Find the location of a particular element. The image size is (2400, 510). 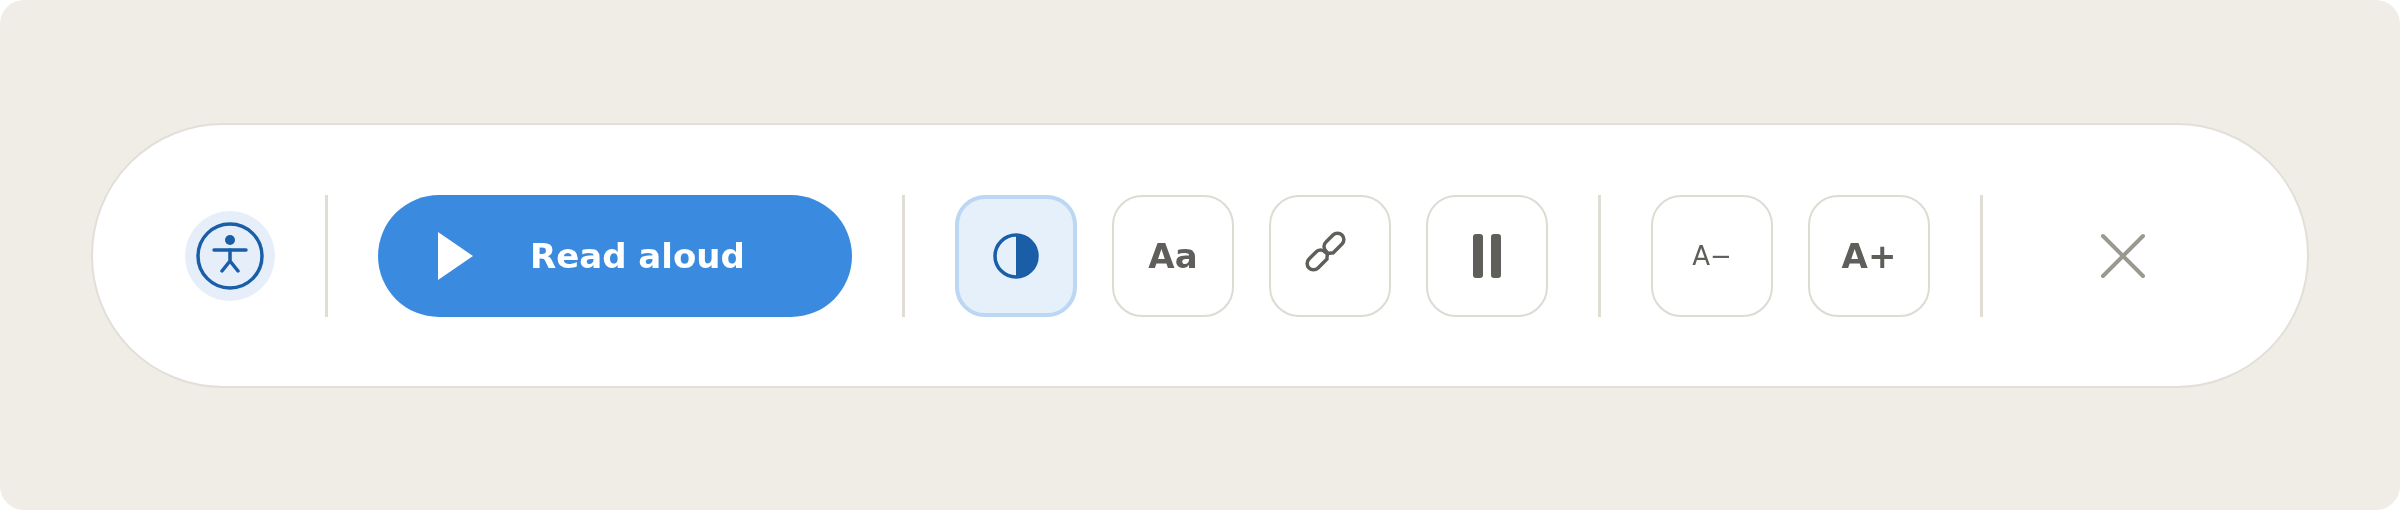

pause-button is located at coordinates (1487, 255).